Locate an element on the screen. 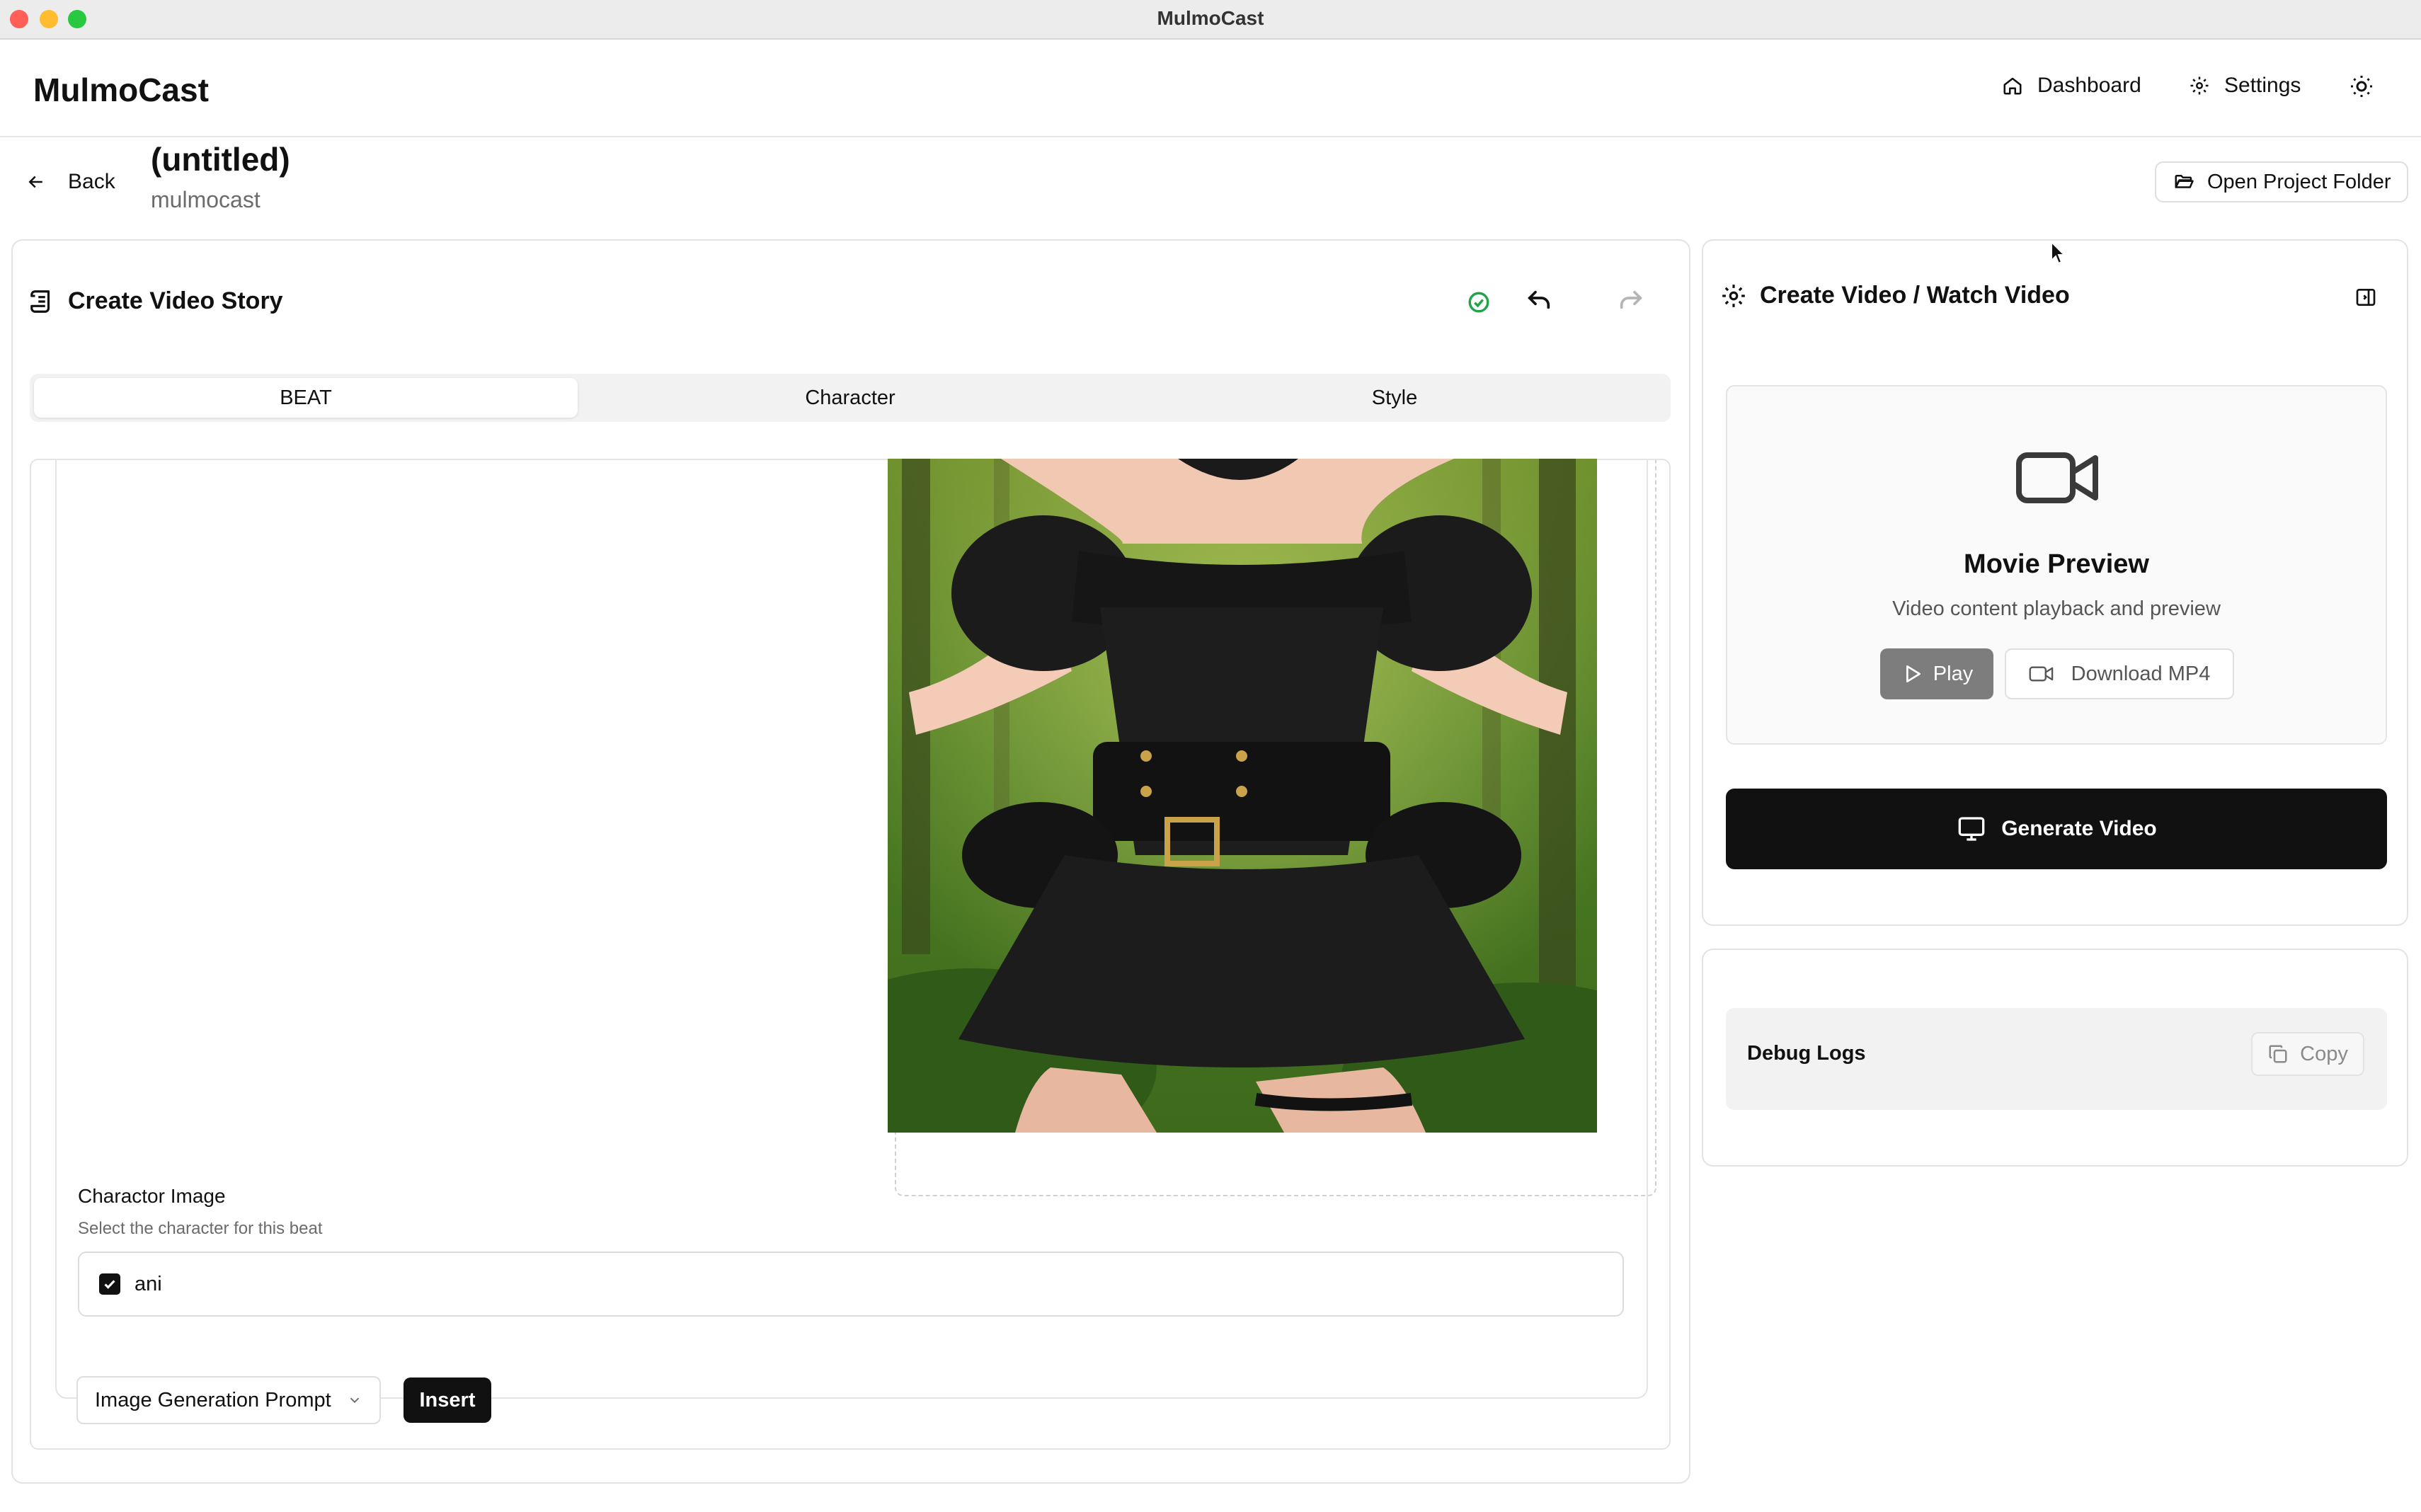 The image size is (2421, 1512). download-label: Download MP4 is located at coordinates (2141, 673).